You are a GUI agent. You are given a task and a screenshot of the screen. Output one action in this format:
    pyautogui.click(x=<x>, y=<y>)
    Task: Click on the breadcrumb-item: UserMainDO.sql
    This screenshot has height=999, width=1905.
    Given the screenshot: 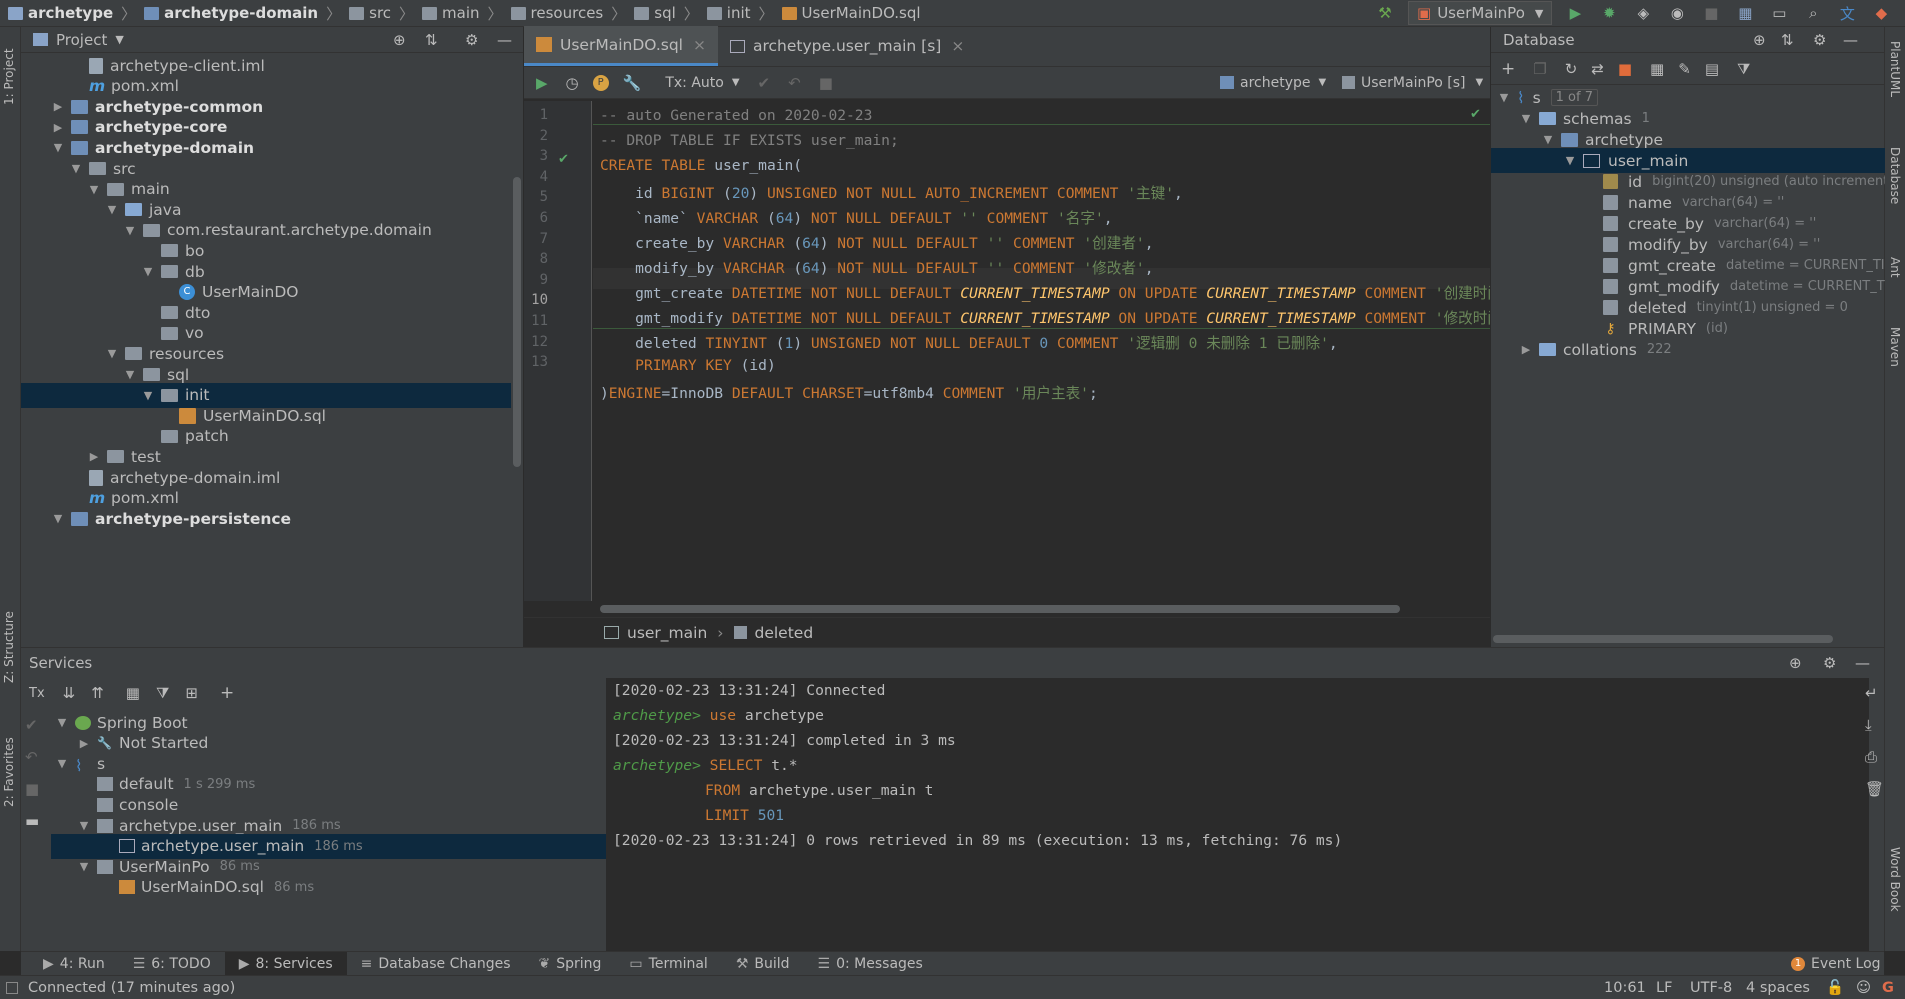 What is the action you would take?
    pyautogui.click(x=851, y=13)
    